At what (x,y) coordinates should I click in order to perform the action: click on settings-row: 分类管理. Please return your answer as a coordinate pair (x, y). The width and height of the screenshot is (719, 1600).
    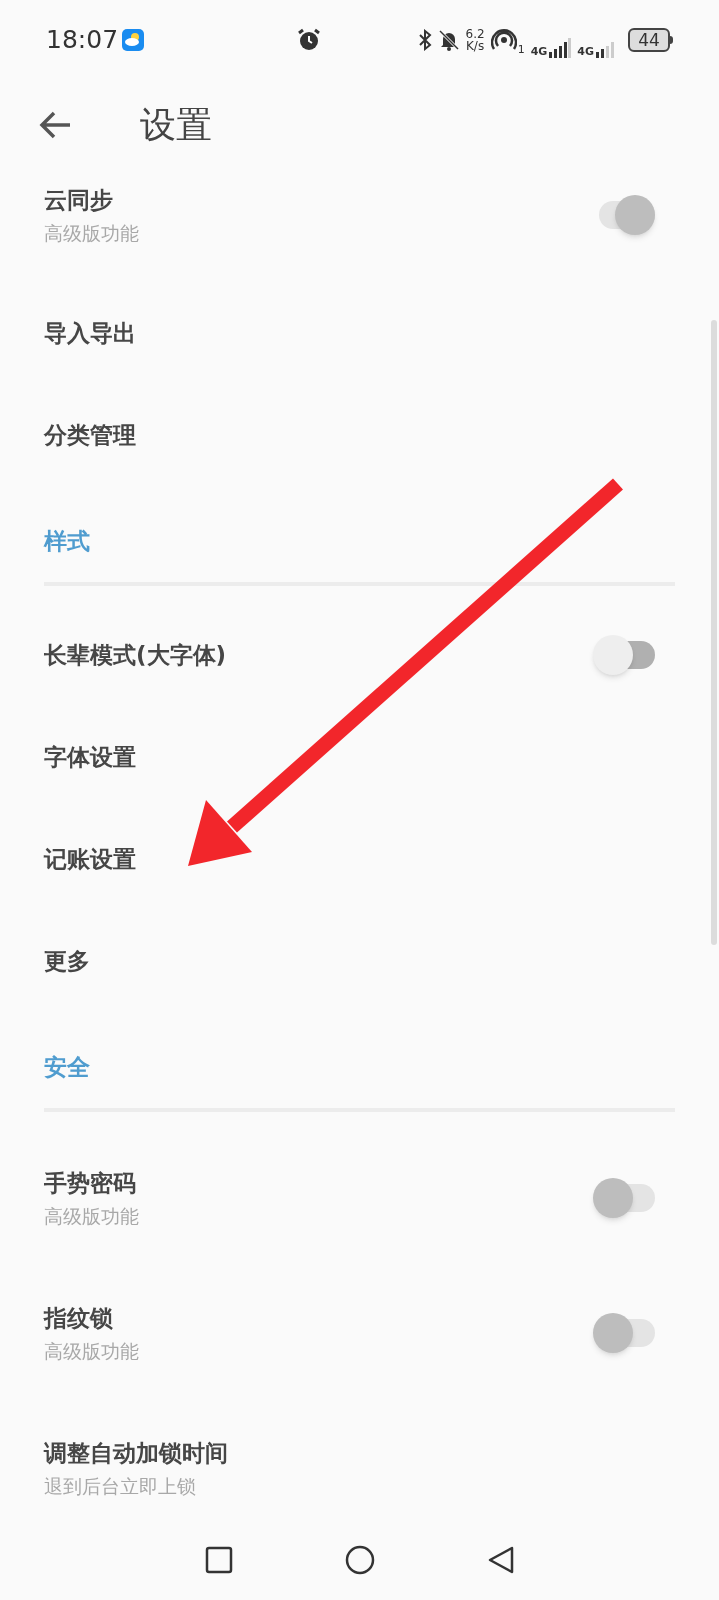
    Looking at the image, I should click on (359, 435).